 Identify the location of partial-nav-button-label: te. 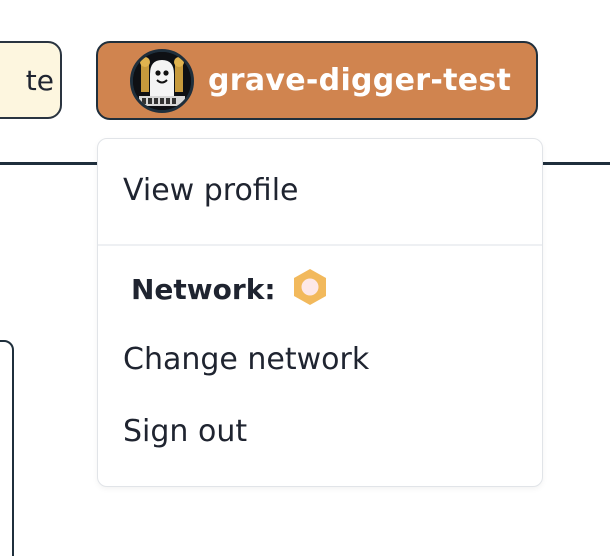
(39, 80).